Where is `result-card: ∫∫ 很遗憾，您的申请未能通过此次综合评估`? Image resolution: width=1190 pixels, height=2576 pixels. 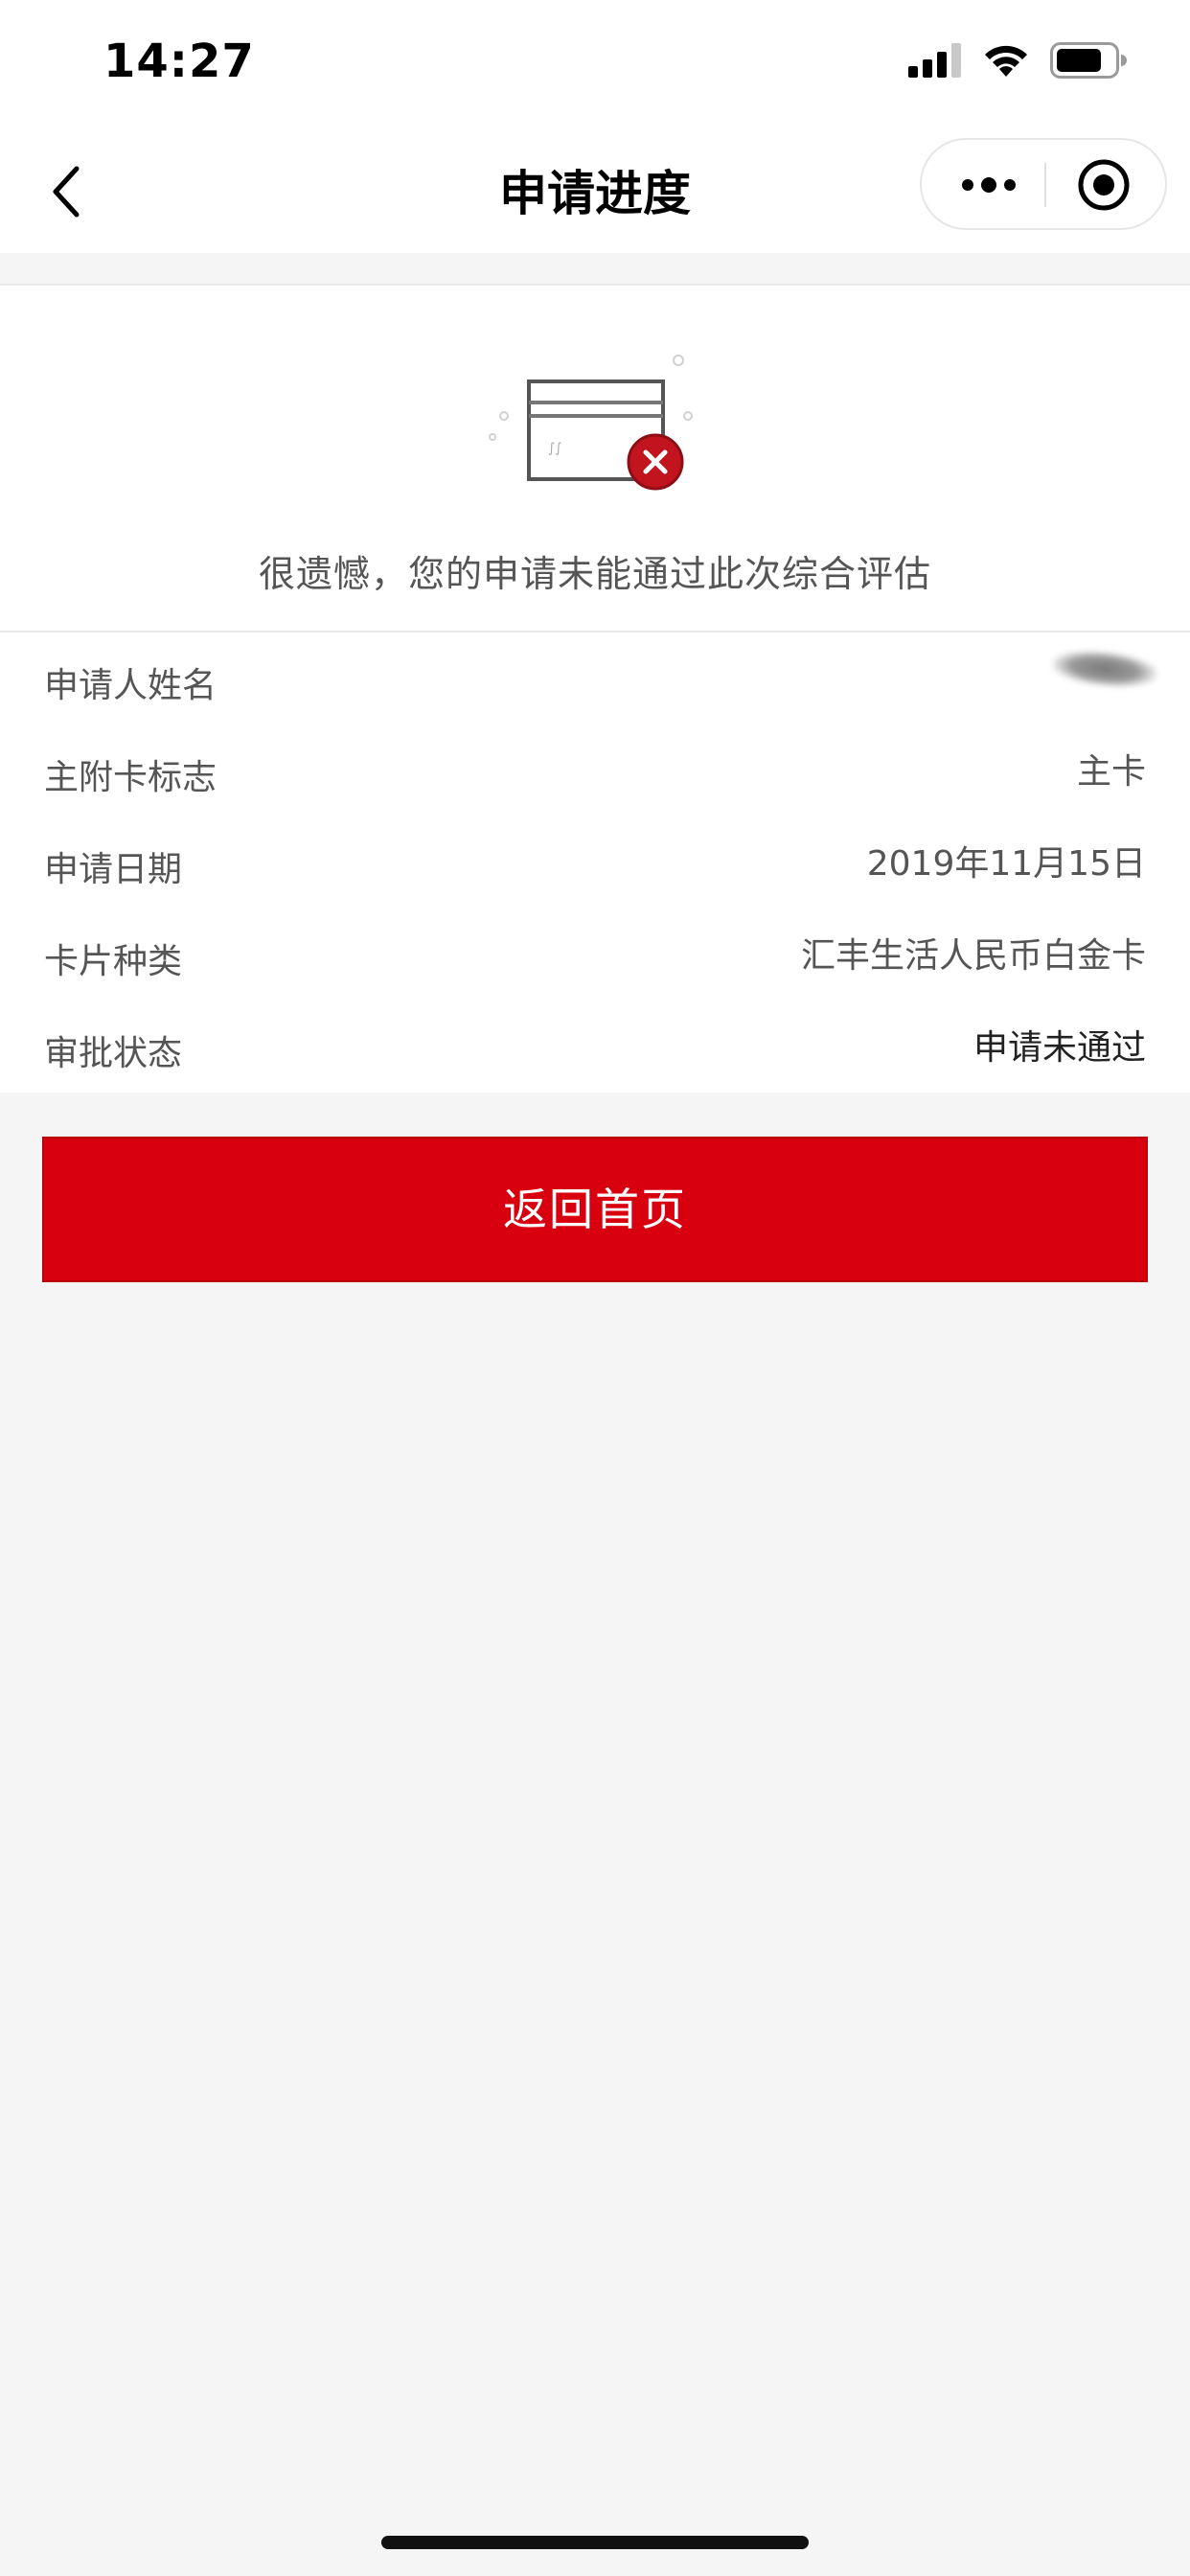
result-card: ∫∫ 很遗憾，您的申请未能通过此次综合评估 is located at coordinates (595, 458).